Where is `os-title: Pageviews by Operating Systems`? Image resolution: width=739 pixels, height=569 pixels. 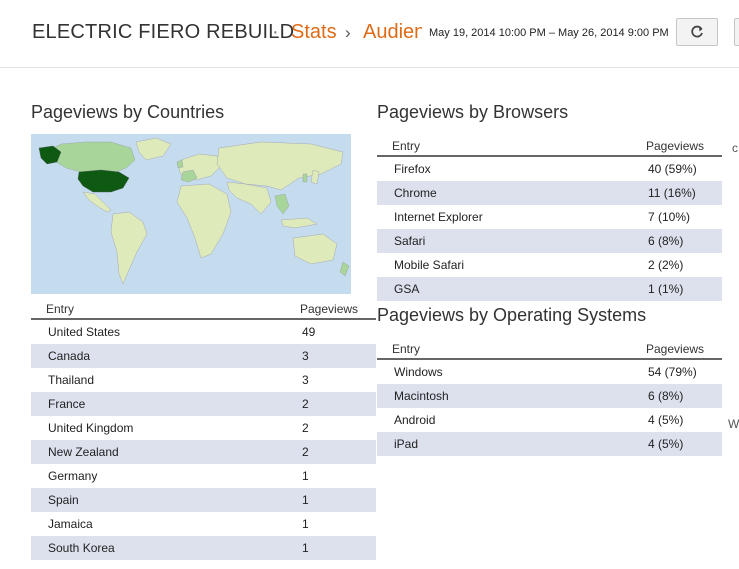 os-title: Pageviews by Operating Systems is located at coordinates (512, 315).